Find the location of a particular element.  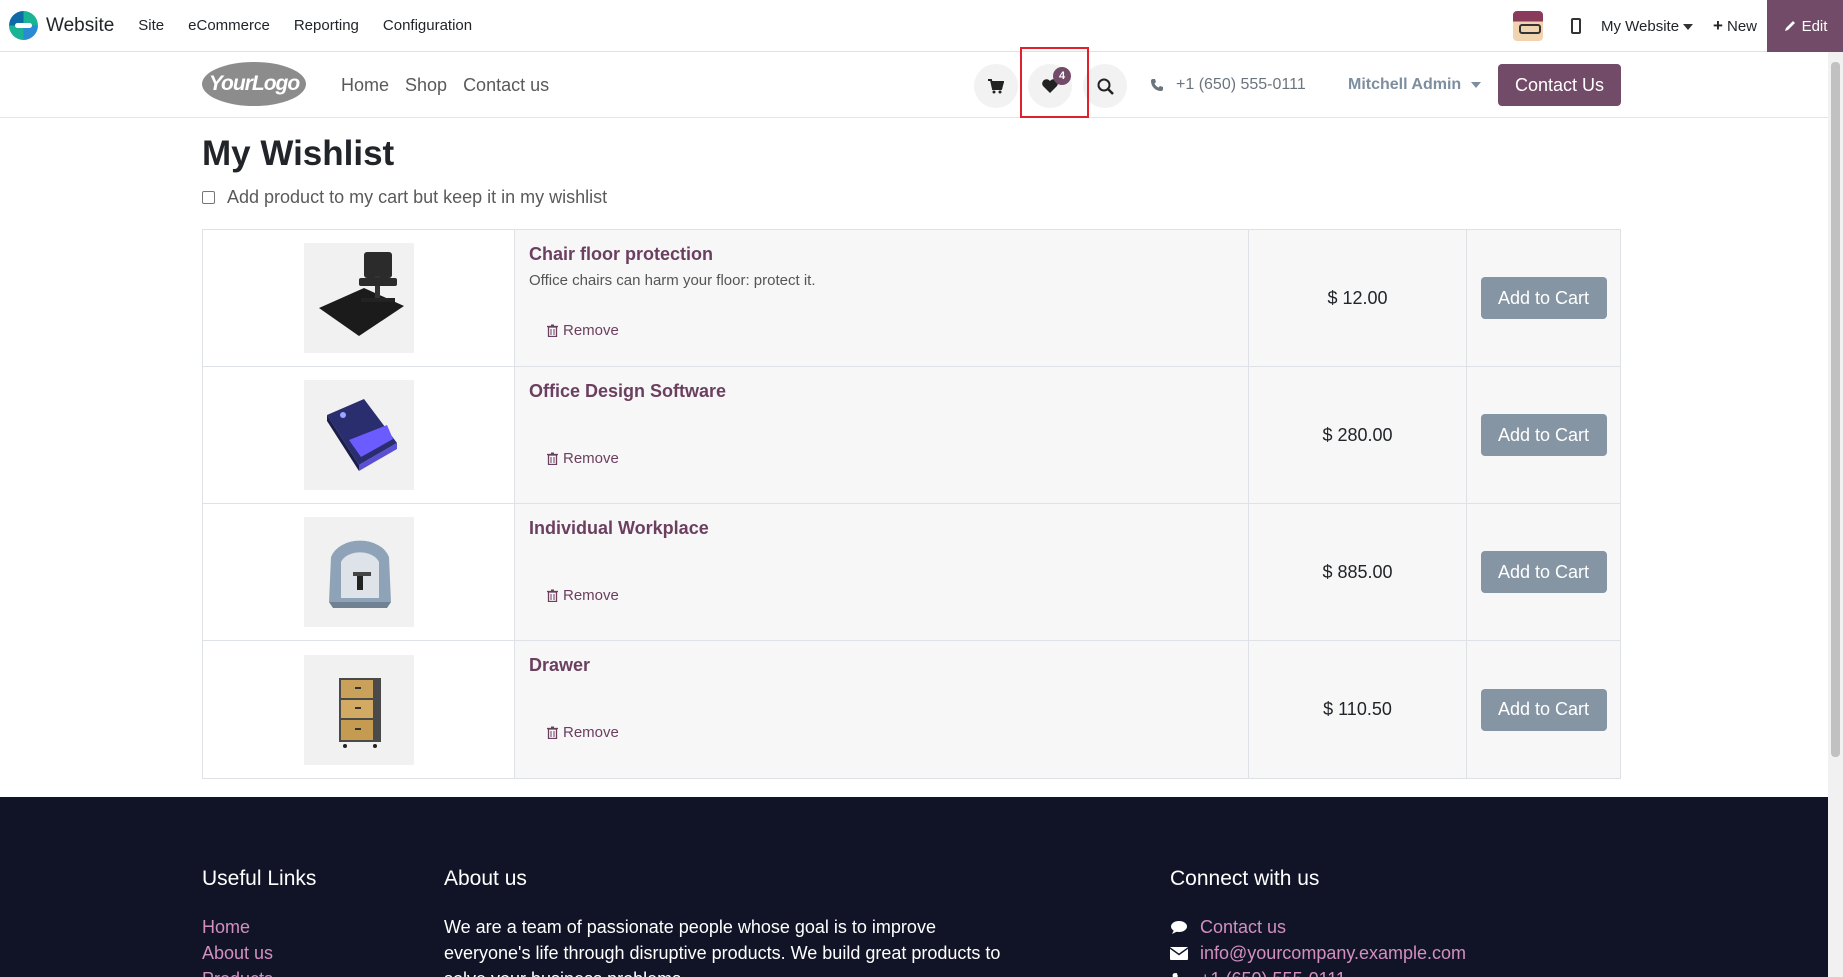

contact-us-button: Contact Us is located at coordinates (1559, 85).